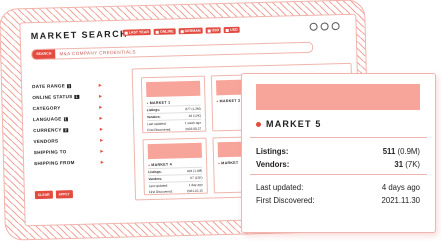 The height and width of the screenshot is (241, 441). Describe the element at coordinates (195, 185) in the screenshot. I see `updated-value: 1 day ago` at that location.